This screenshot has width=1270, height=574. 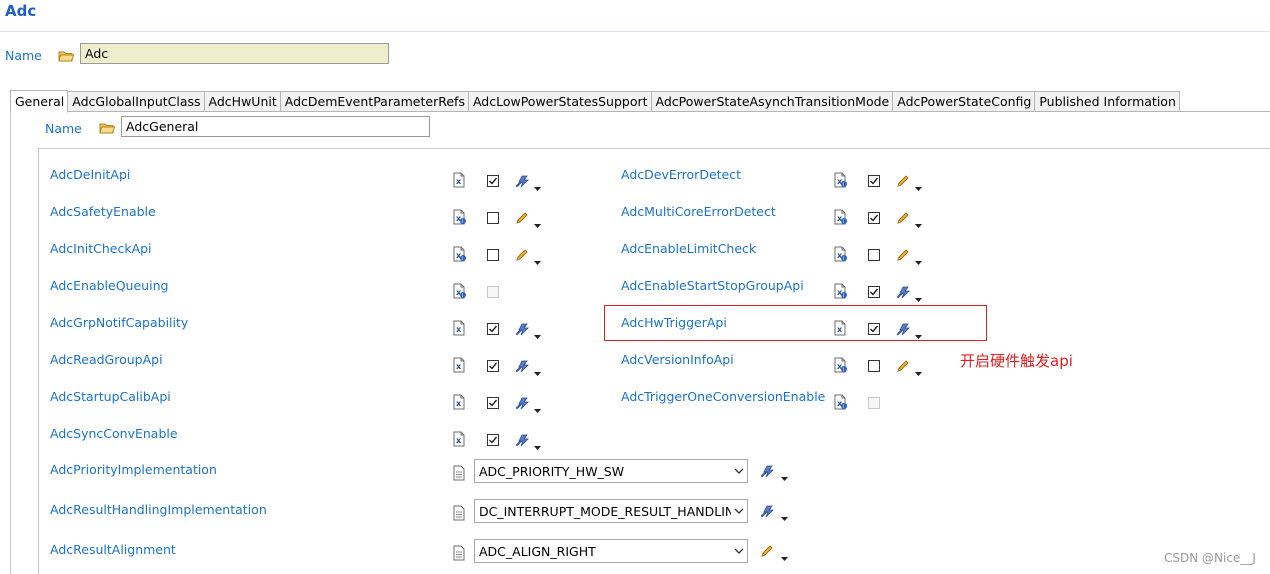 I want to click on param-label: AdcResultAlignment, so click(x=113, y=549).